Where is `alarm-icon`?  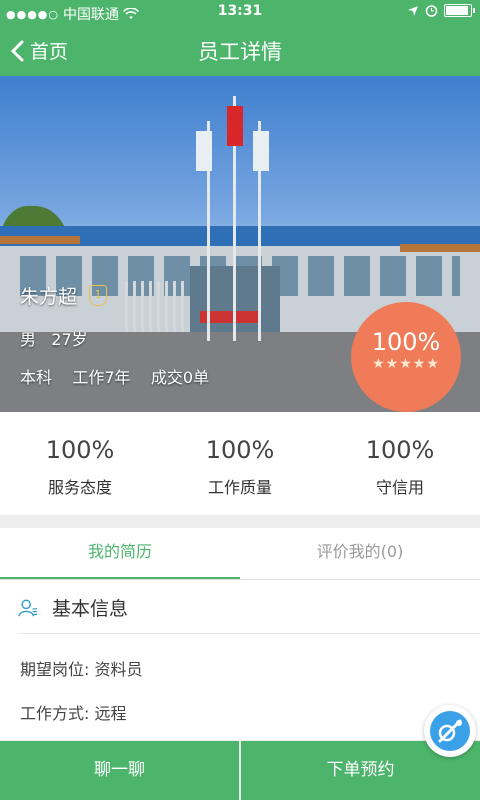 alarm-icon is located at coordinates (431, 11).